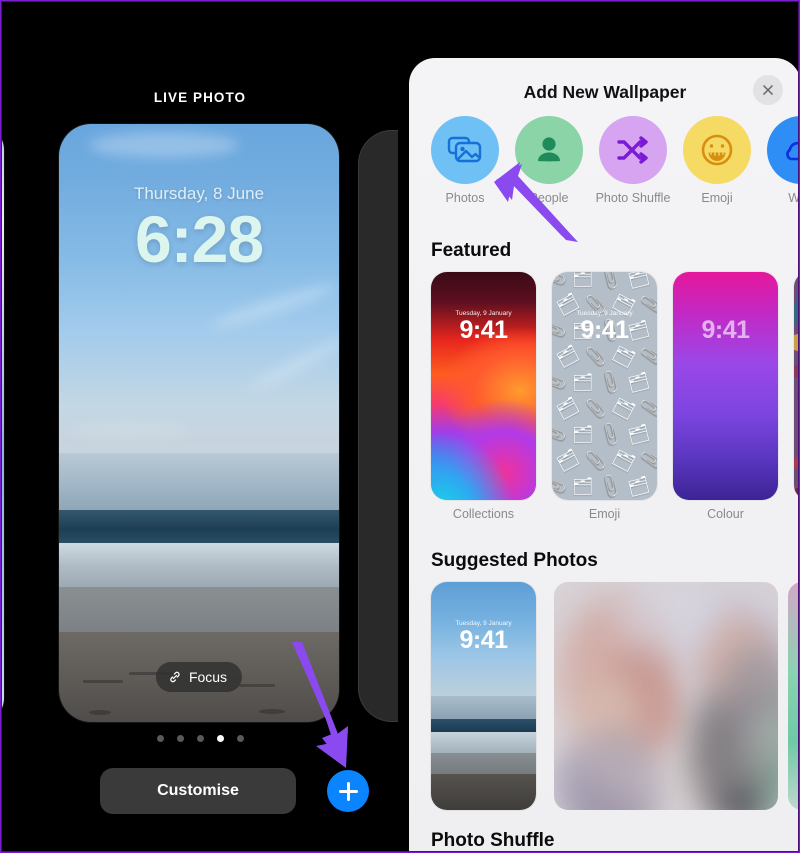  What do you see at coordinates (199, 482) in the screenshot?
I see `sea-far-layer` at bounding box center [199, 482].